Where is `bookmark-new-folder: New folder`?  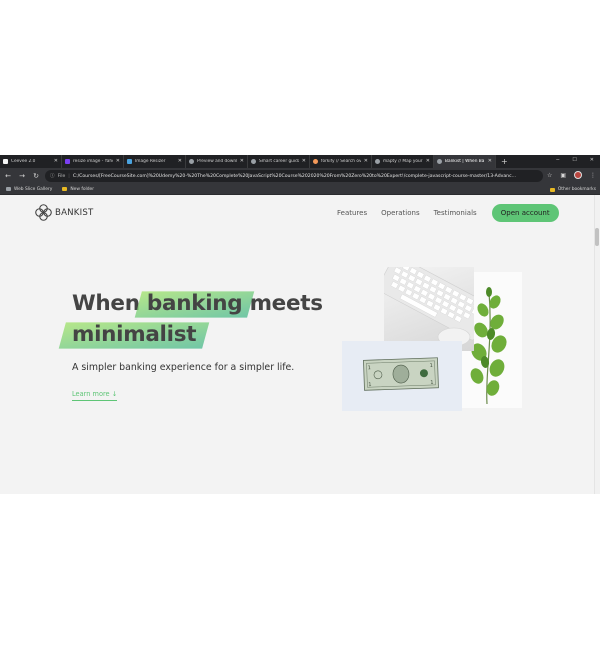
bookmark-new-folder: New folder is located at coordinates (78, 189).